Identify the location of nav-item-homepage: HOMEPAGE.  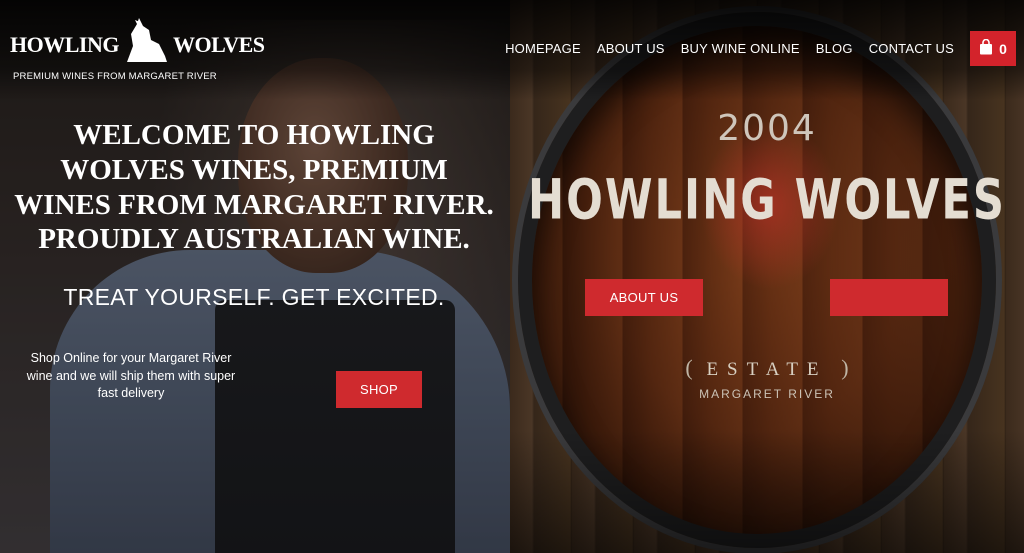
(543, 48).